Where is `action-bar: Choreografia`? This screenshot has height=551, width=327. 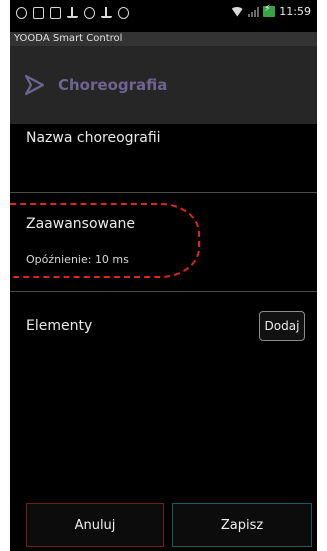 action-bar: Choreografia is located at coordinates (163, 85).